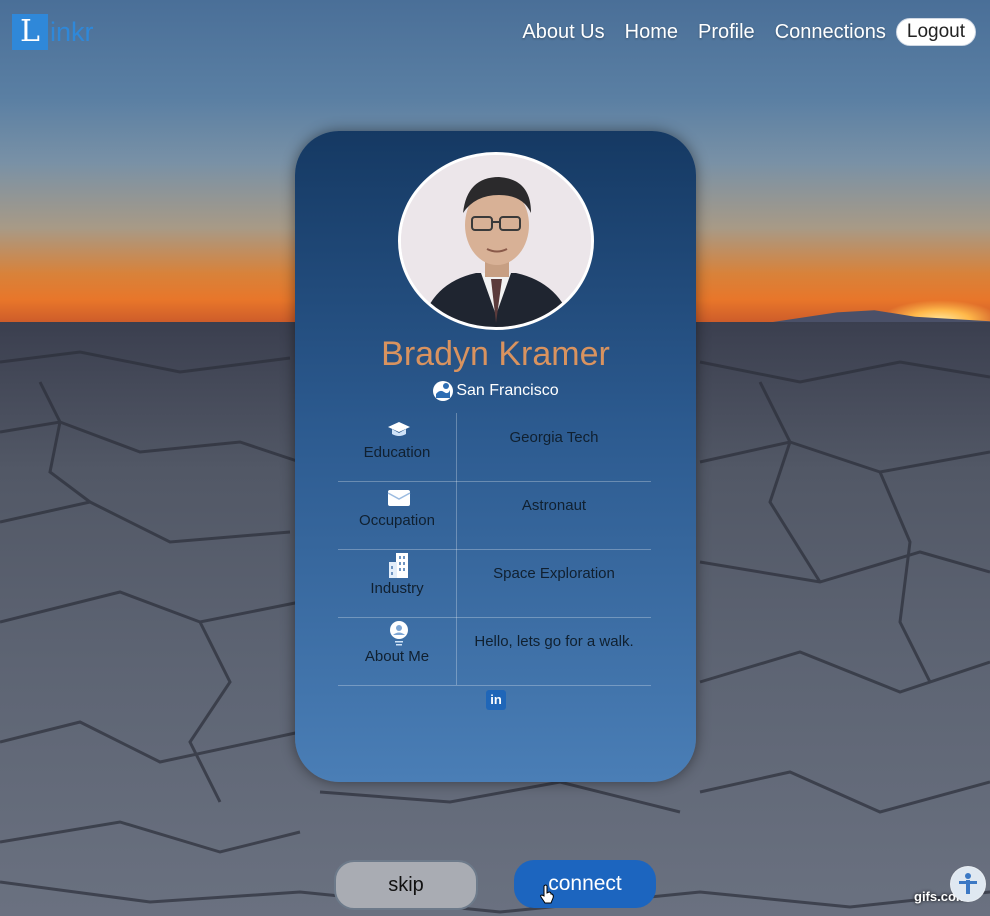 The image size is (990, 916). I want to click on profile-location: San Francisco, so click(495, 391).